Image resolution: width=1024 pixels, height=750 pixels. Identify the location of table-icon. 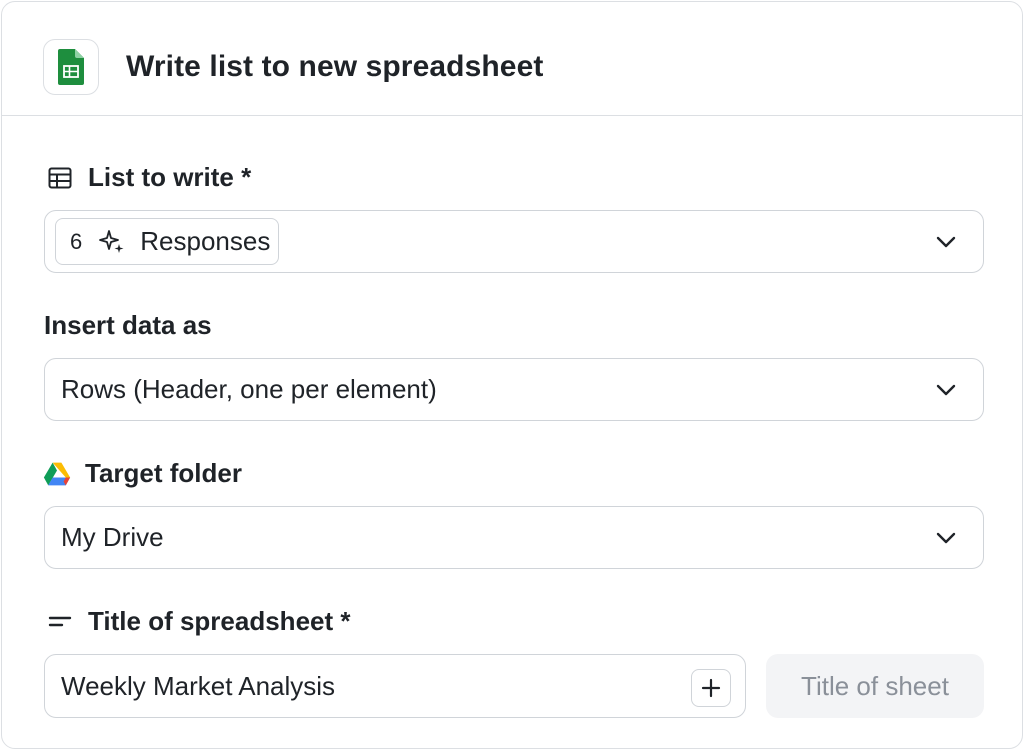
(60, 178).